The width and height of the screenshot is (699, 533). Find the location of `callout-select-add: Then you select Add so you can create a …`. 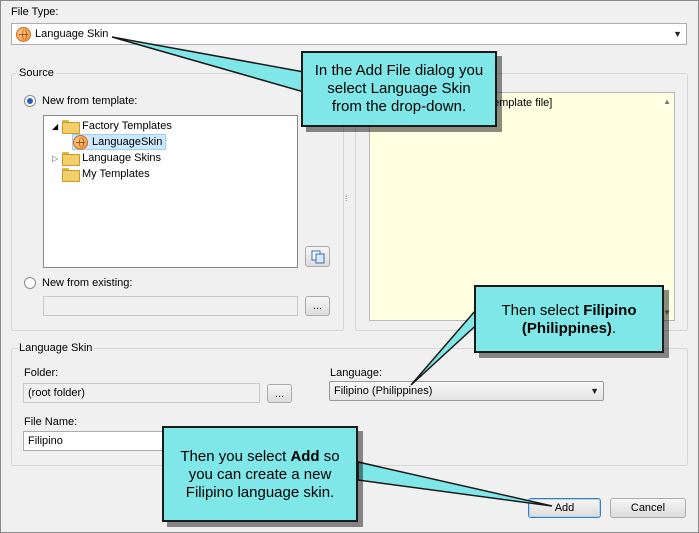

callout-select-add: Then you select Add so you can create a … is located at coordinates (260, 474).